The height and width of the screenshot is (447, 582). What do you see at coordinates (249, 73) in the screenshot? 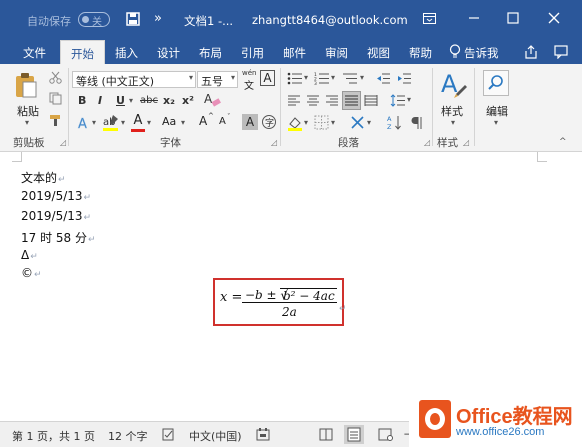
I see `phonetic-guide-pinyin: wén` at bounding box center [249, 73].